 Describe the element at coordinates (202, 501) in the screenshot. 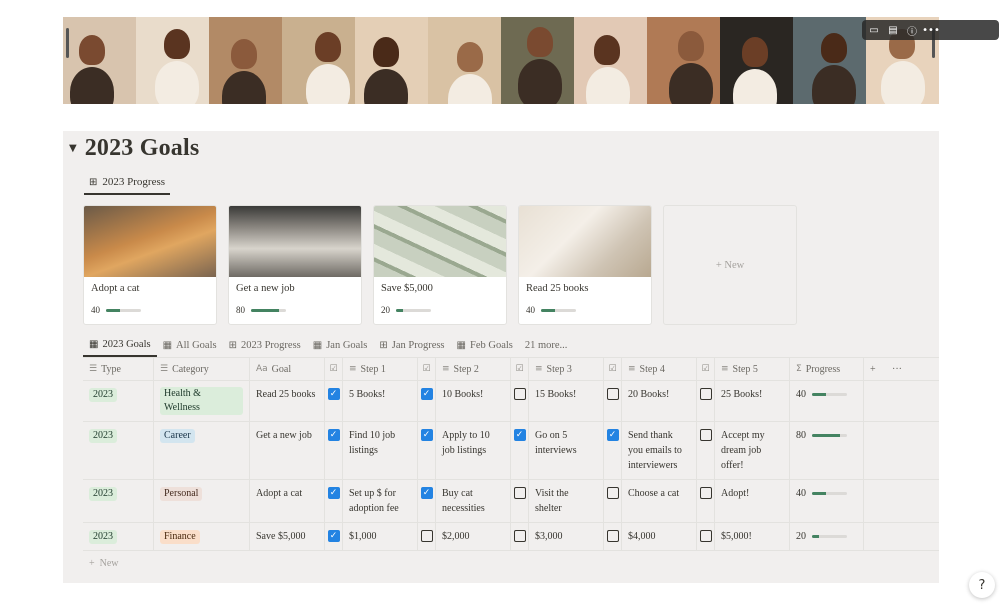

I see `category-cell: Personal` at that location.